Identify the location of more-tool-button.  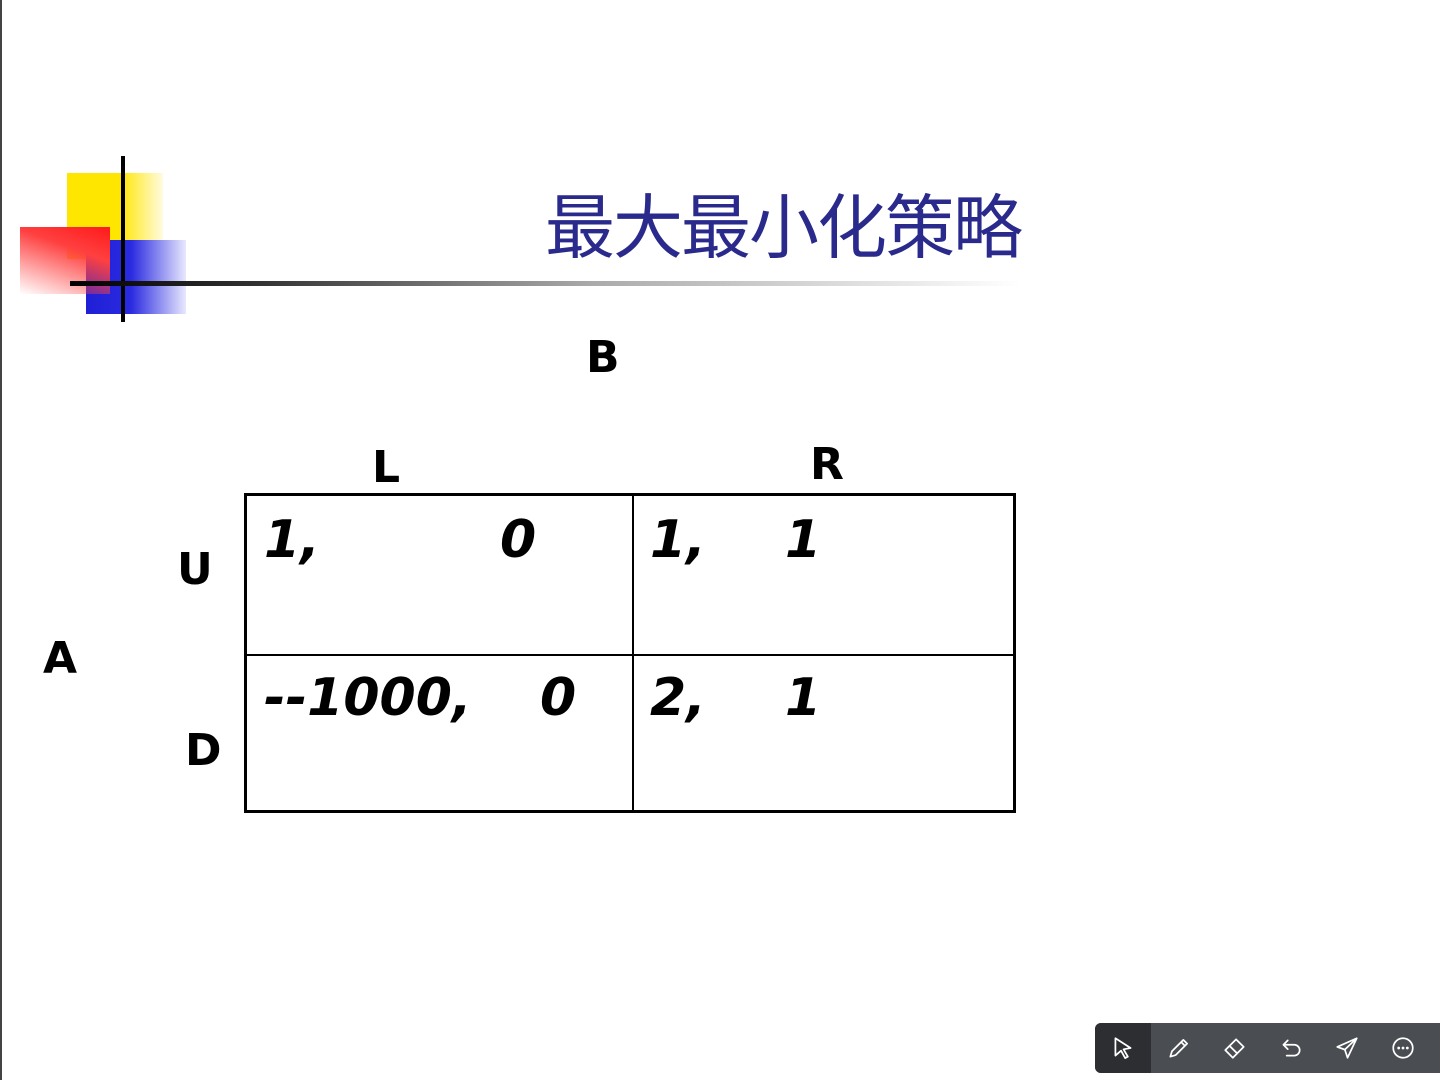
(1403, 1048).